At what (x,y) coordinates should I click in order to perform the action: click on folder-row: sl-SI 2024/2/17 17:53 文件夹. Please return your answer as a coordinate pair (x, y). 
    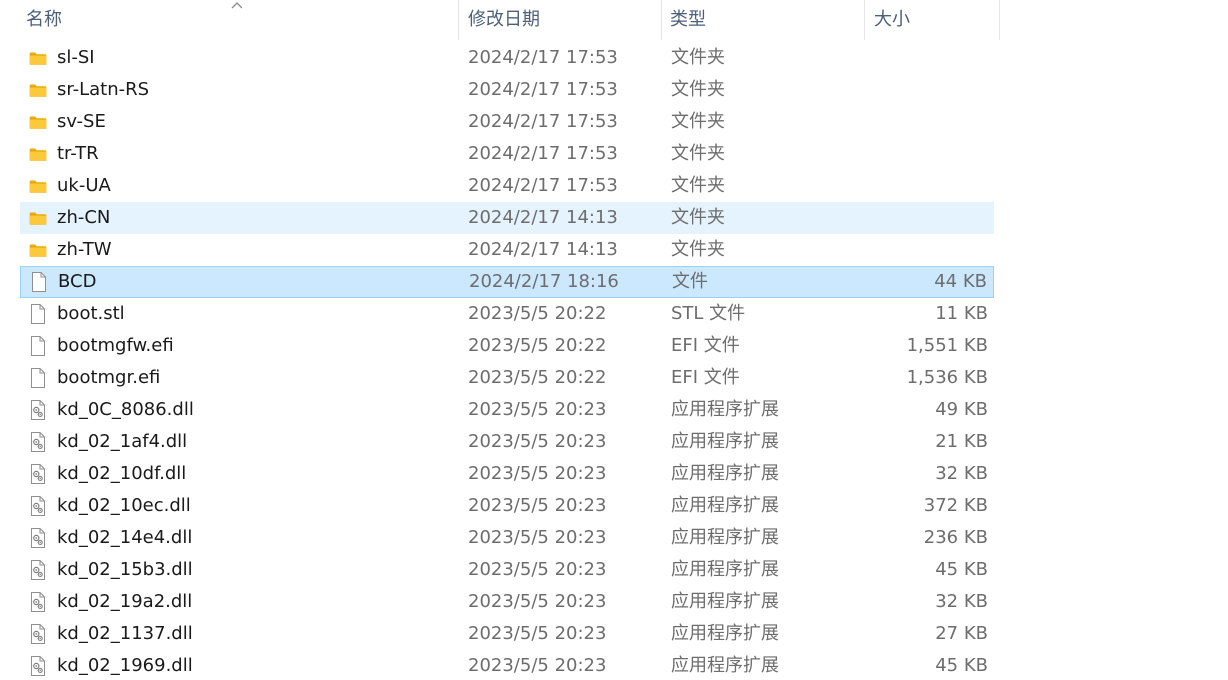
    Looking at the image, I should click on (507, 58).